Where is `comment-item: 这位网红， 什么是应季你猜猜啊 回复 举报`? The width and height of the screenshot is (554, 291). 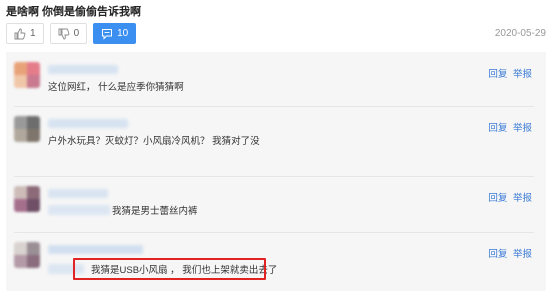 comment-item: 这位网红， 什么是应季你猜猜啊 回复 举报 is located at coordinates (274, 82).